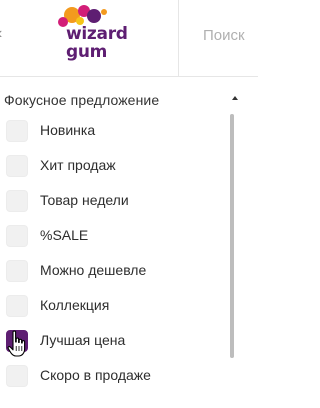 Image resolution: width=320 pixels, height=408 pixels. Describe the element at coordinates (119, 133) in the screenshot. I see `filter-option-novinka: Новинка` at that location.